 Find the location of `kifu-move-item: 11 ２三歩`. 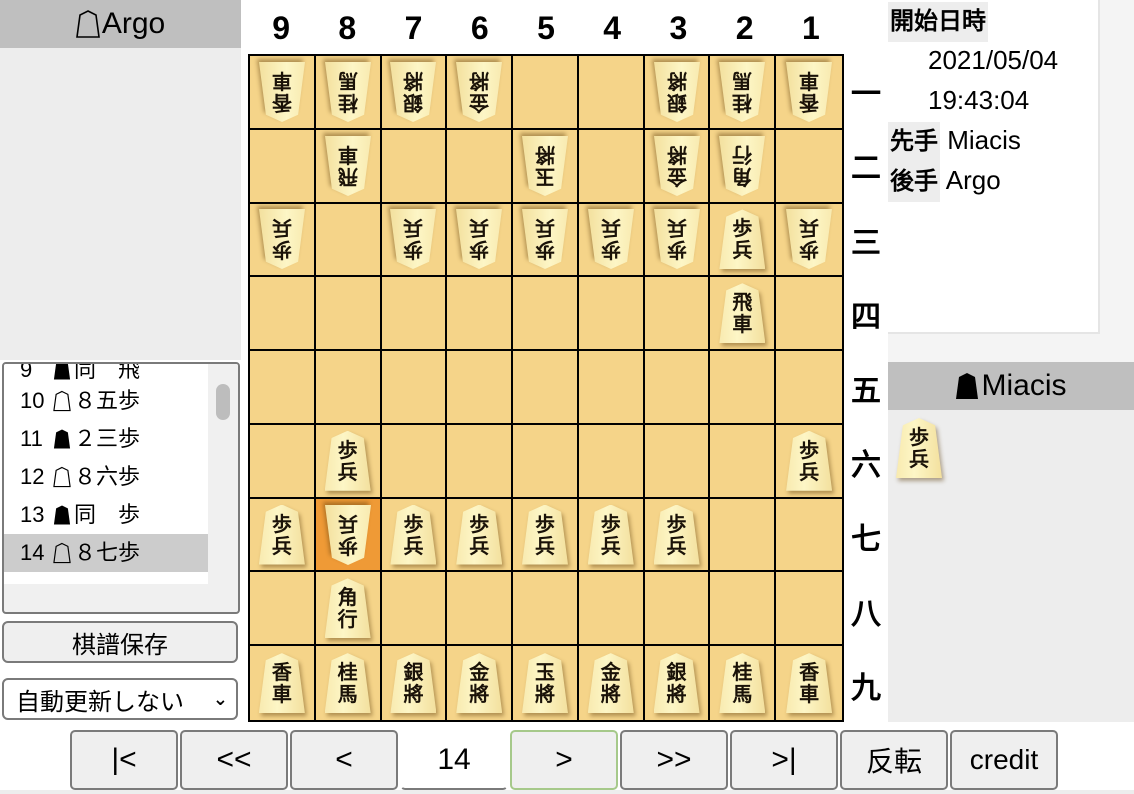

kifu-move-item: 11 ２三歩 is located at coordinates (107, 439).